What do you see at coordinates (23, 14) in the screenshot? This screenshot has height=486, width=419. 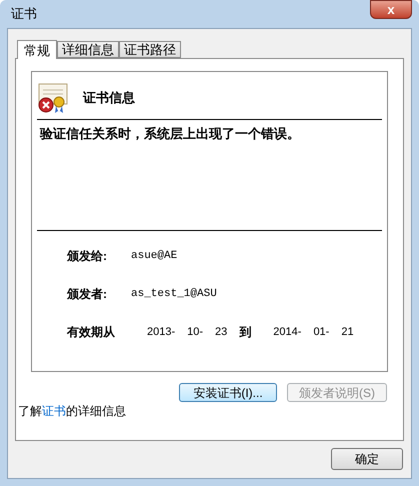 I see `window-title: 证书` at bounding box center [23, 14].